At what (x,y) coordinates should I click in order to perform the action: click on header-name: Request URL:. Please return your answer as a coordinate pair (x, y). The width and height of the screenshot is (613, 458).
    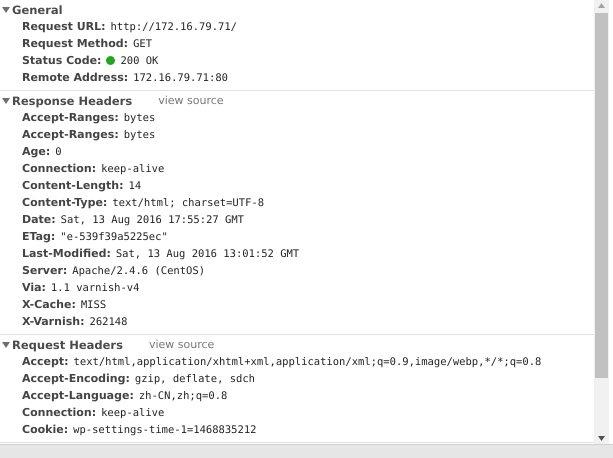
    Looking at the image, I should click on (64, 26).